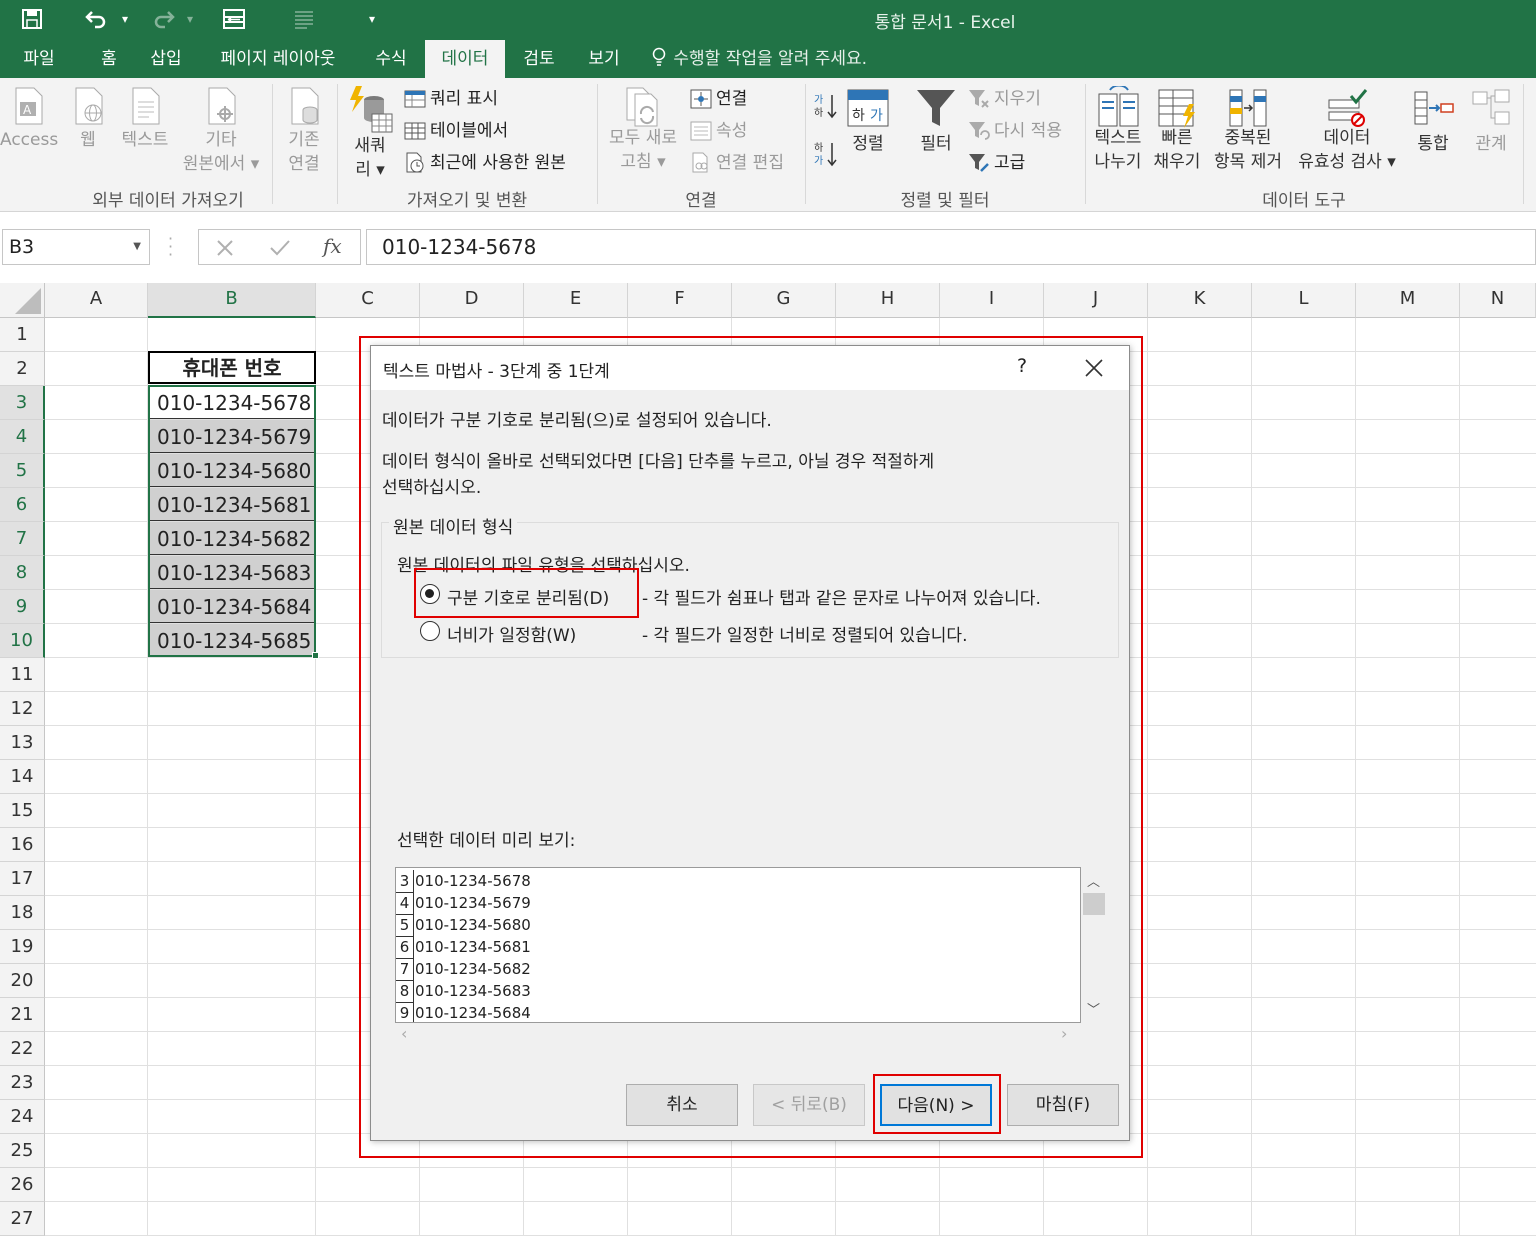  Describe the element at coordinates (32, 19) in the screenshot. I see `save-icon` at that location.